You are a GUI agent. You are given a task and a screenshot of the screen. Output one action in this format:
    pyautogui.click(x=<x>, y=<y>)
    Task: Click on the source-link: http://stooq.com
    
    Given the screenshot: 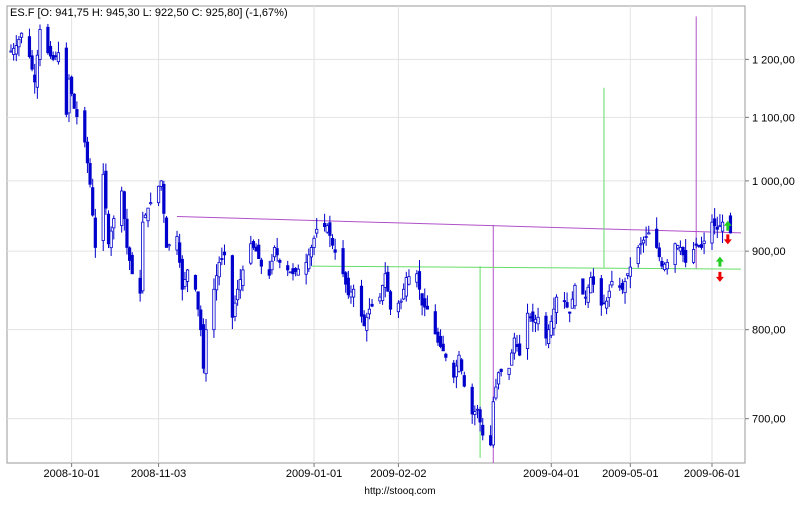 What is the action you would take?
    pyautogui.click(x=400, y=491)
    